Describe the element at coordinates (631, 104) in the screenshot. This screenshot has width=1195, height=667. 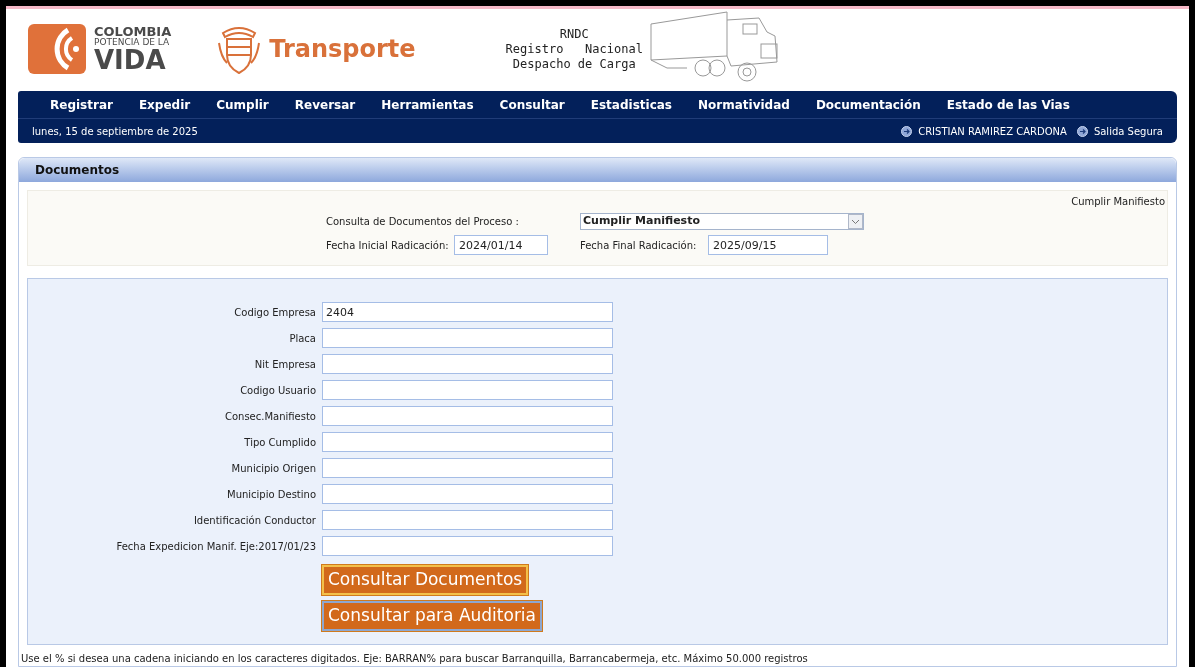
I see `nav-menu-item: Estadisticas` at that location.